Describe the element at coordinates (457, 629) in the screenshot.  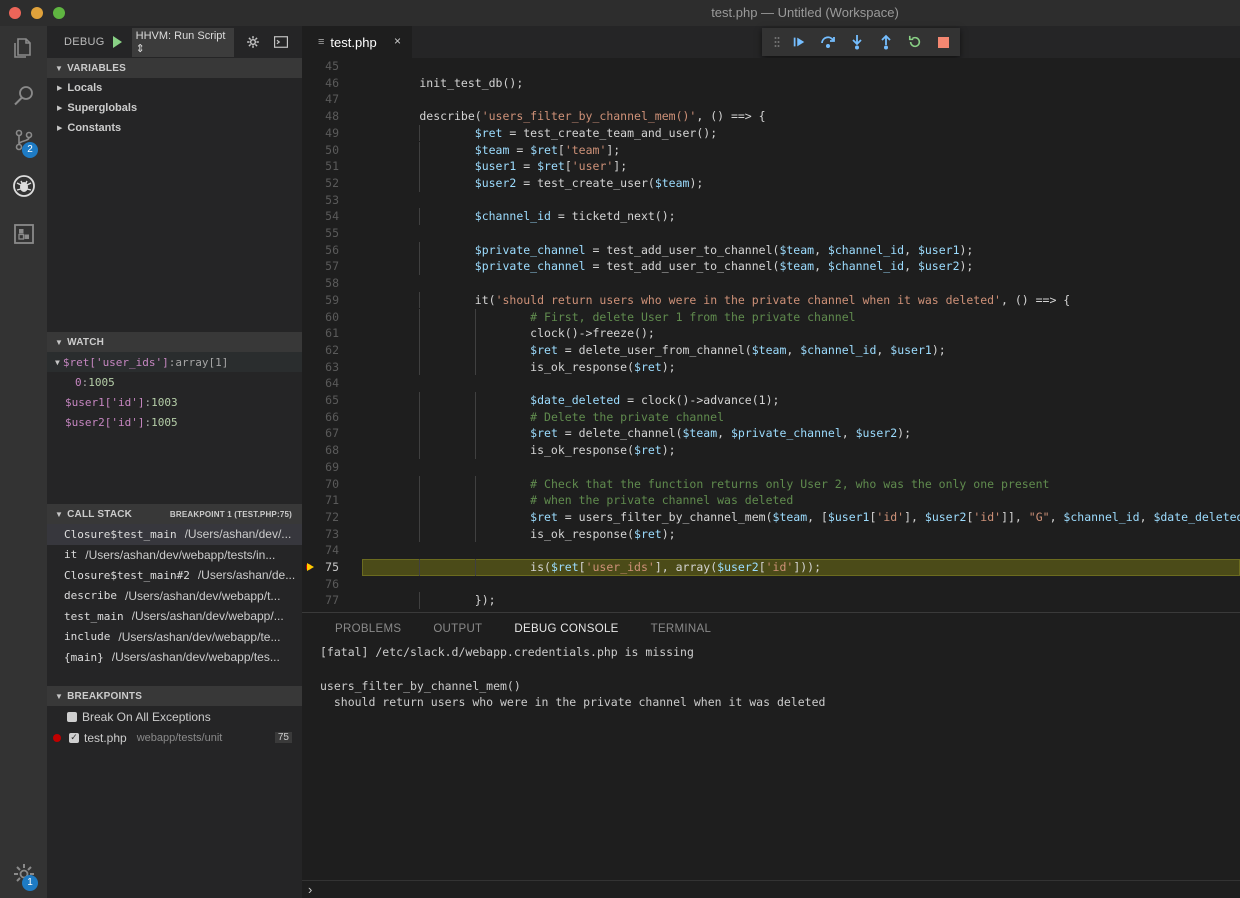
I see `tab-output: OUTPUT` at that location.